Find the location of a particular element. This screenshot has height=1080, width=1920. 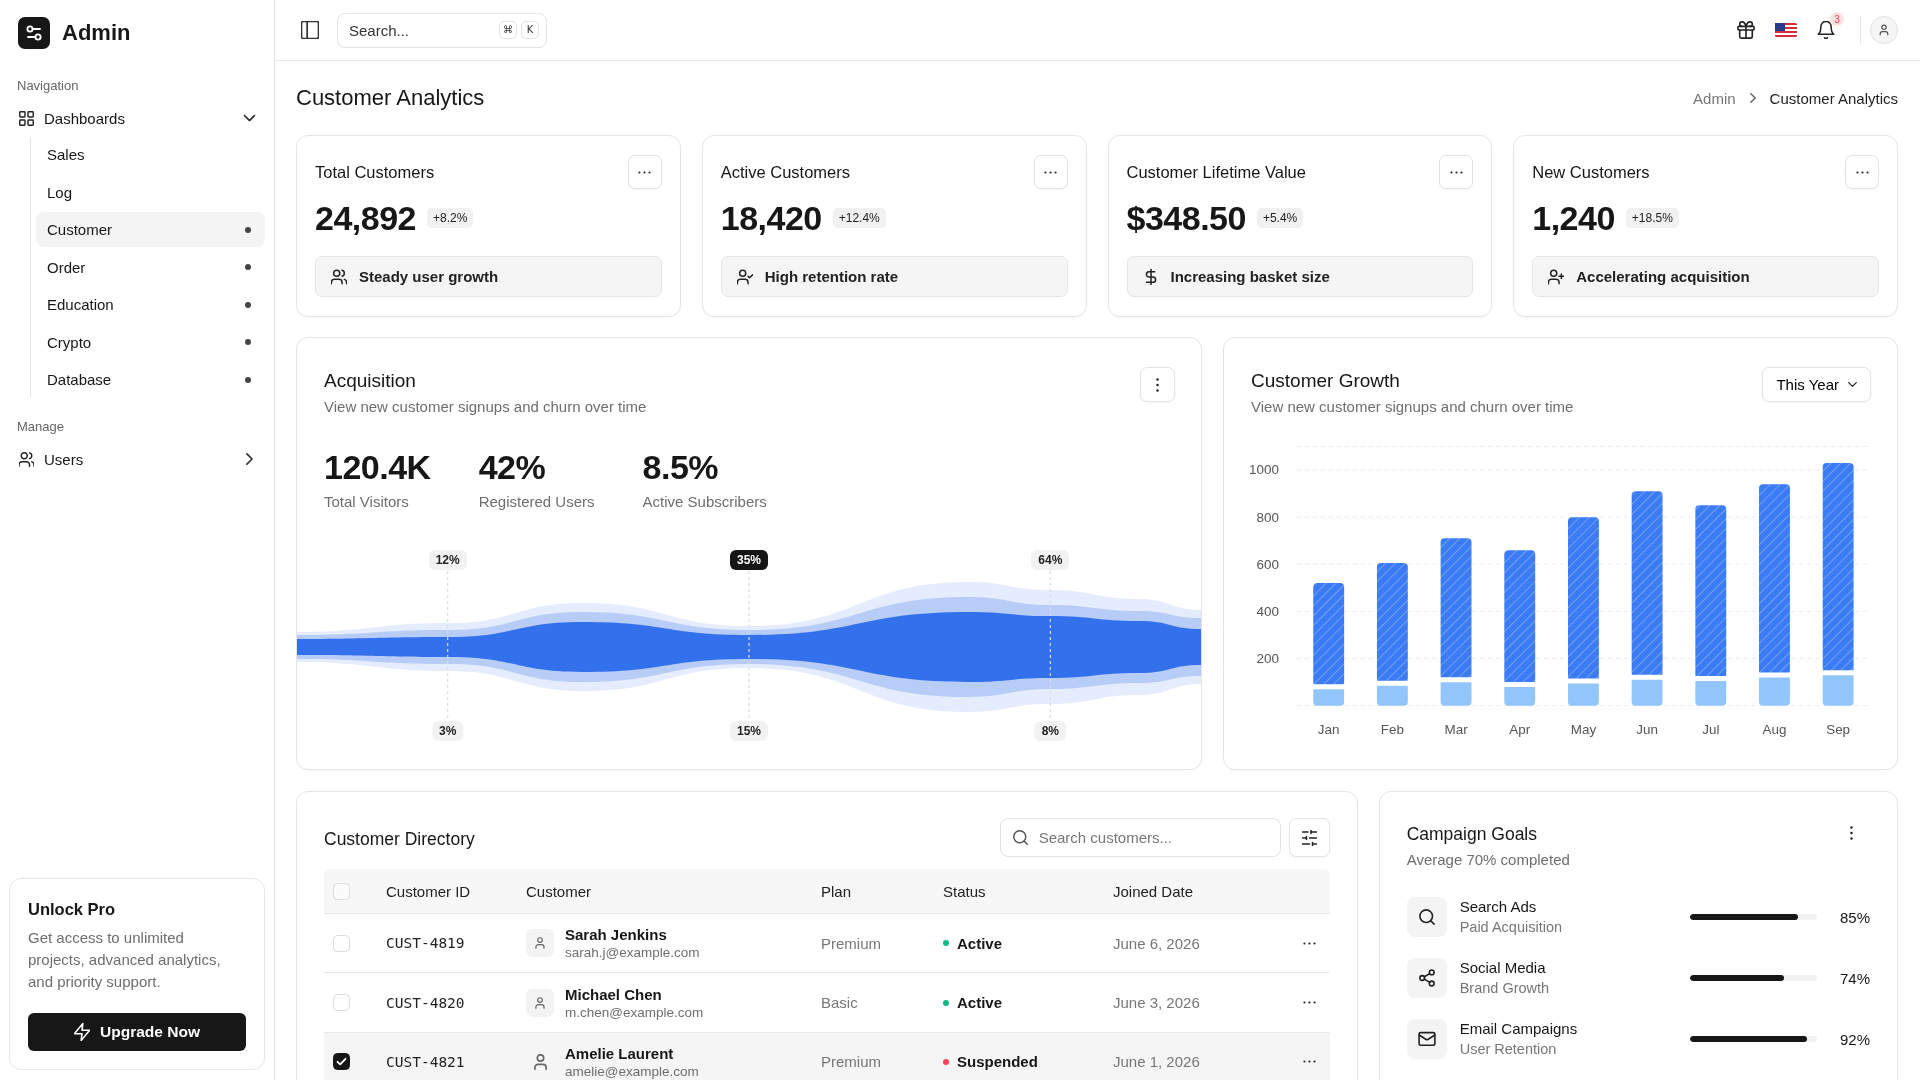

user-plus-icon is located at coordinates (1556, 276).